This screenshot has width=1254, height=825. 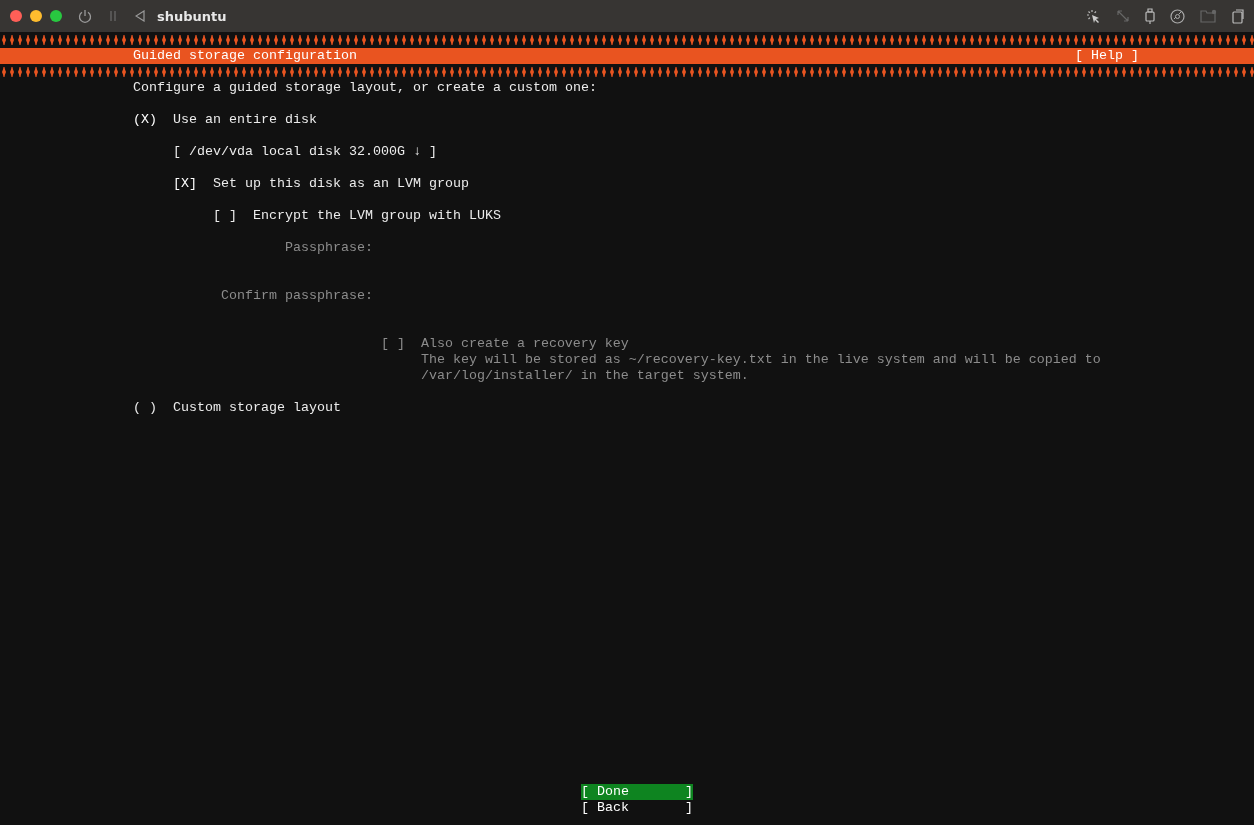 I want to click on option-description: The key will be stored as ~/recovery-key.txt in the live system and will be copied to /var/log/installer/ in the target system., so click(x=761, y=368).